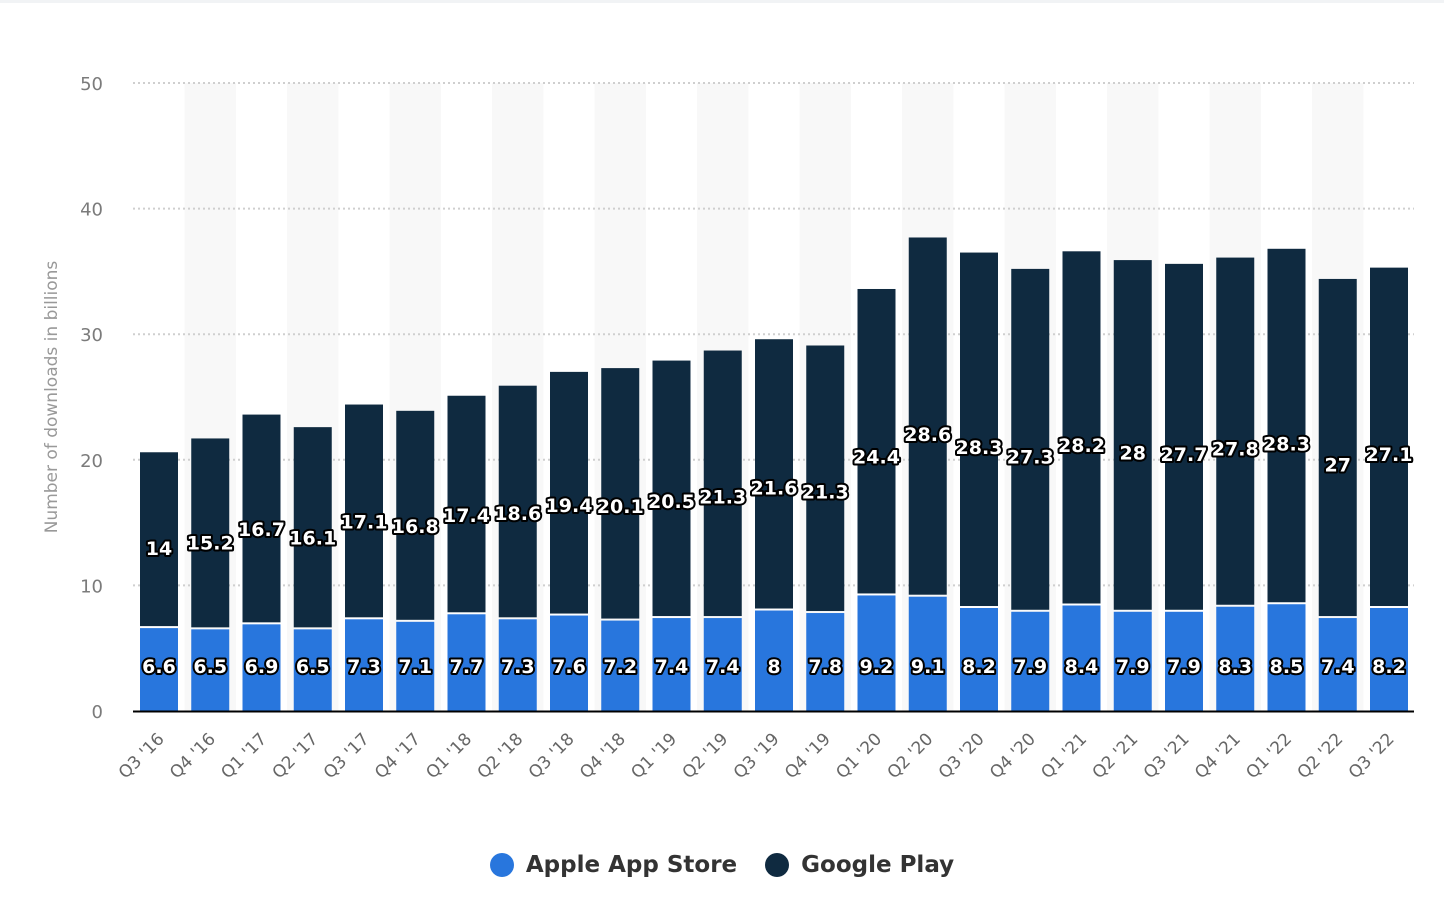 Image resolution: width=1444 pixels, height=904 pixels. I want to click on data-label: 16.1, so click(312, 538).